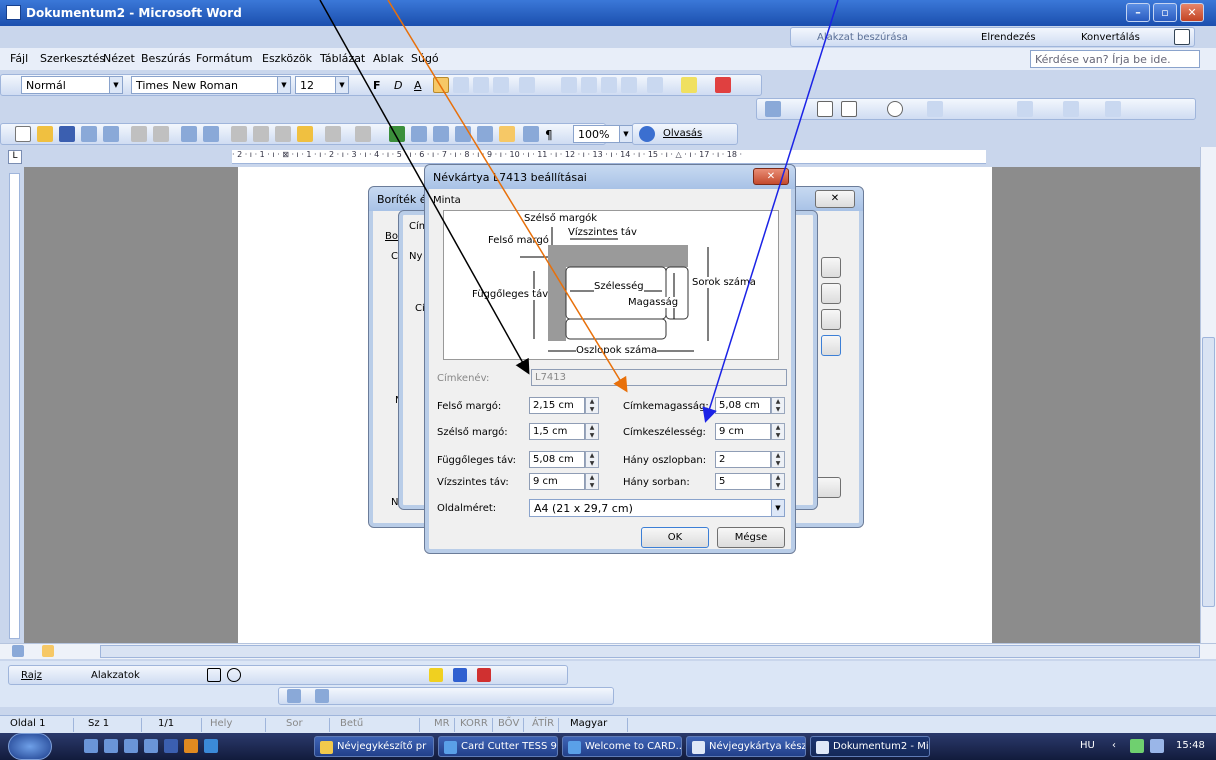 This screenshot has height=760, width=1216. Describe the element at coordinates (166, 58) in the screenshot. I see `menu-insert: Beszúrás` at that location.